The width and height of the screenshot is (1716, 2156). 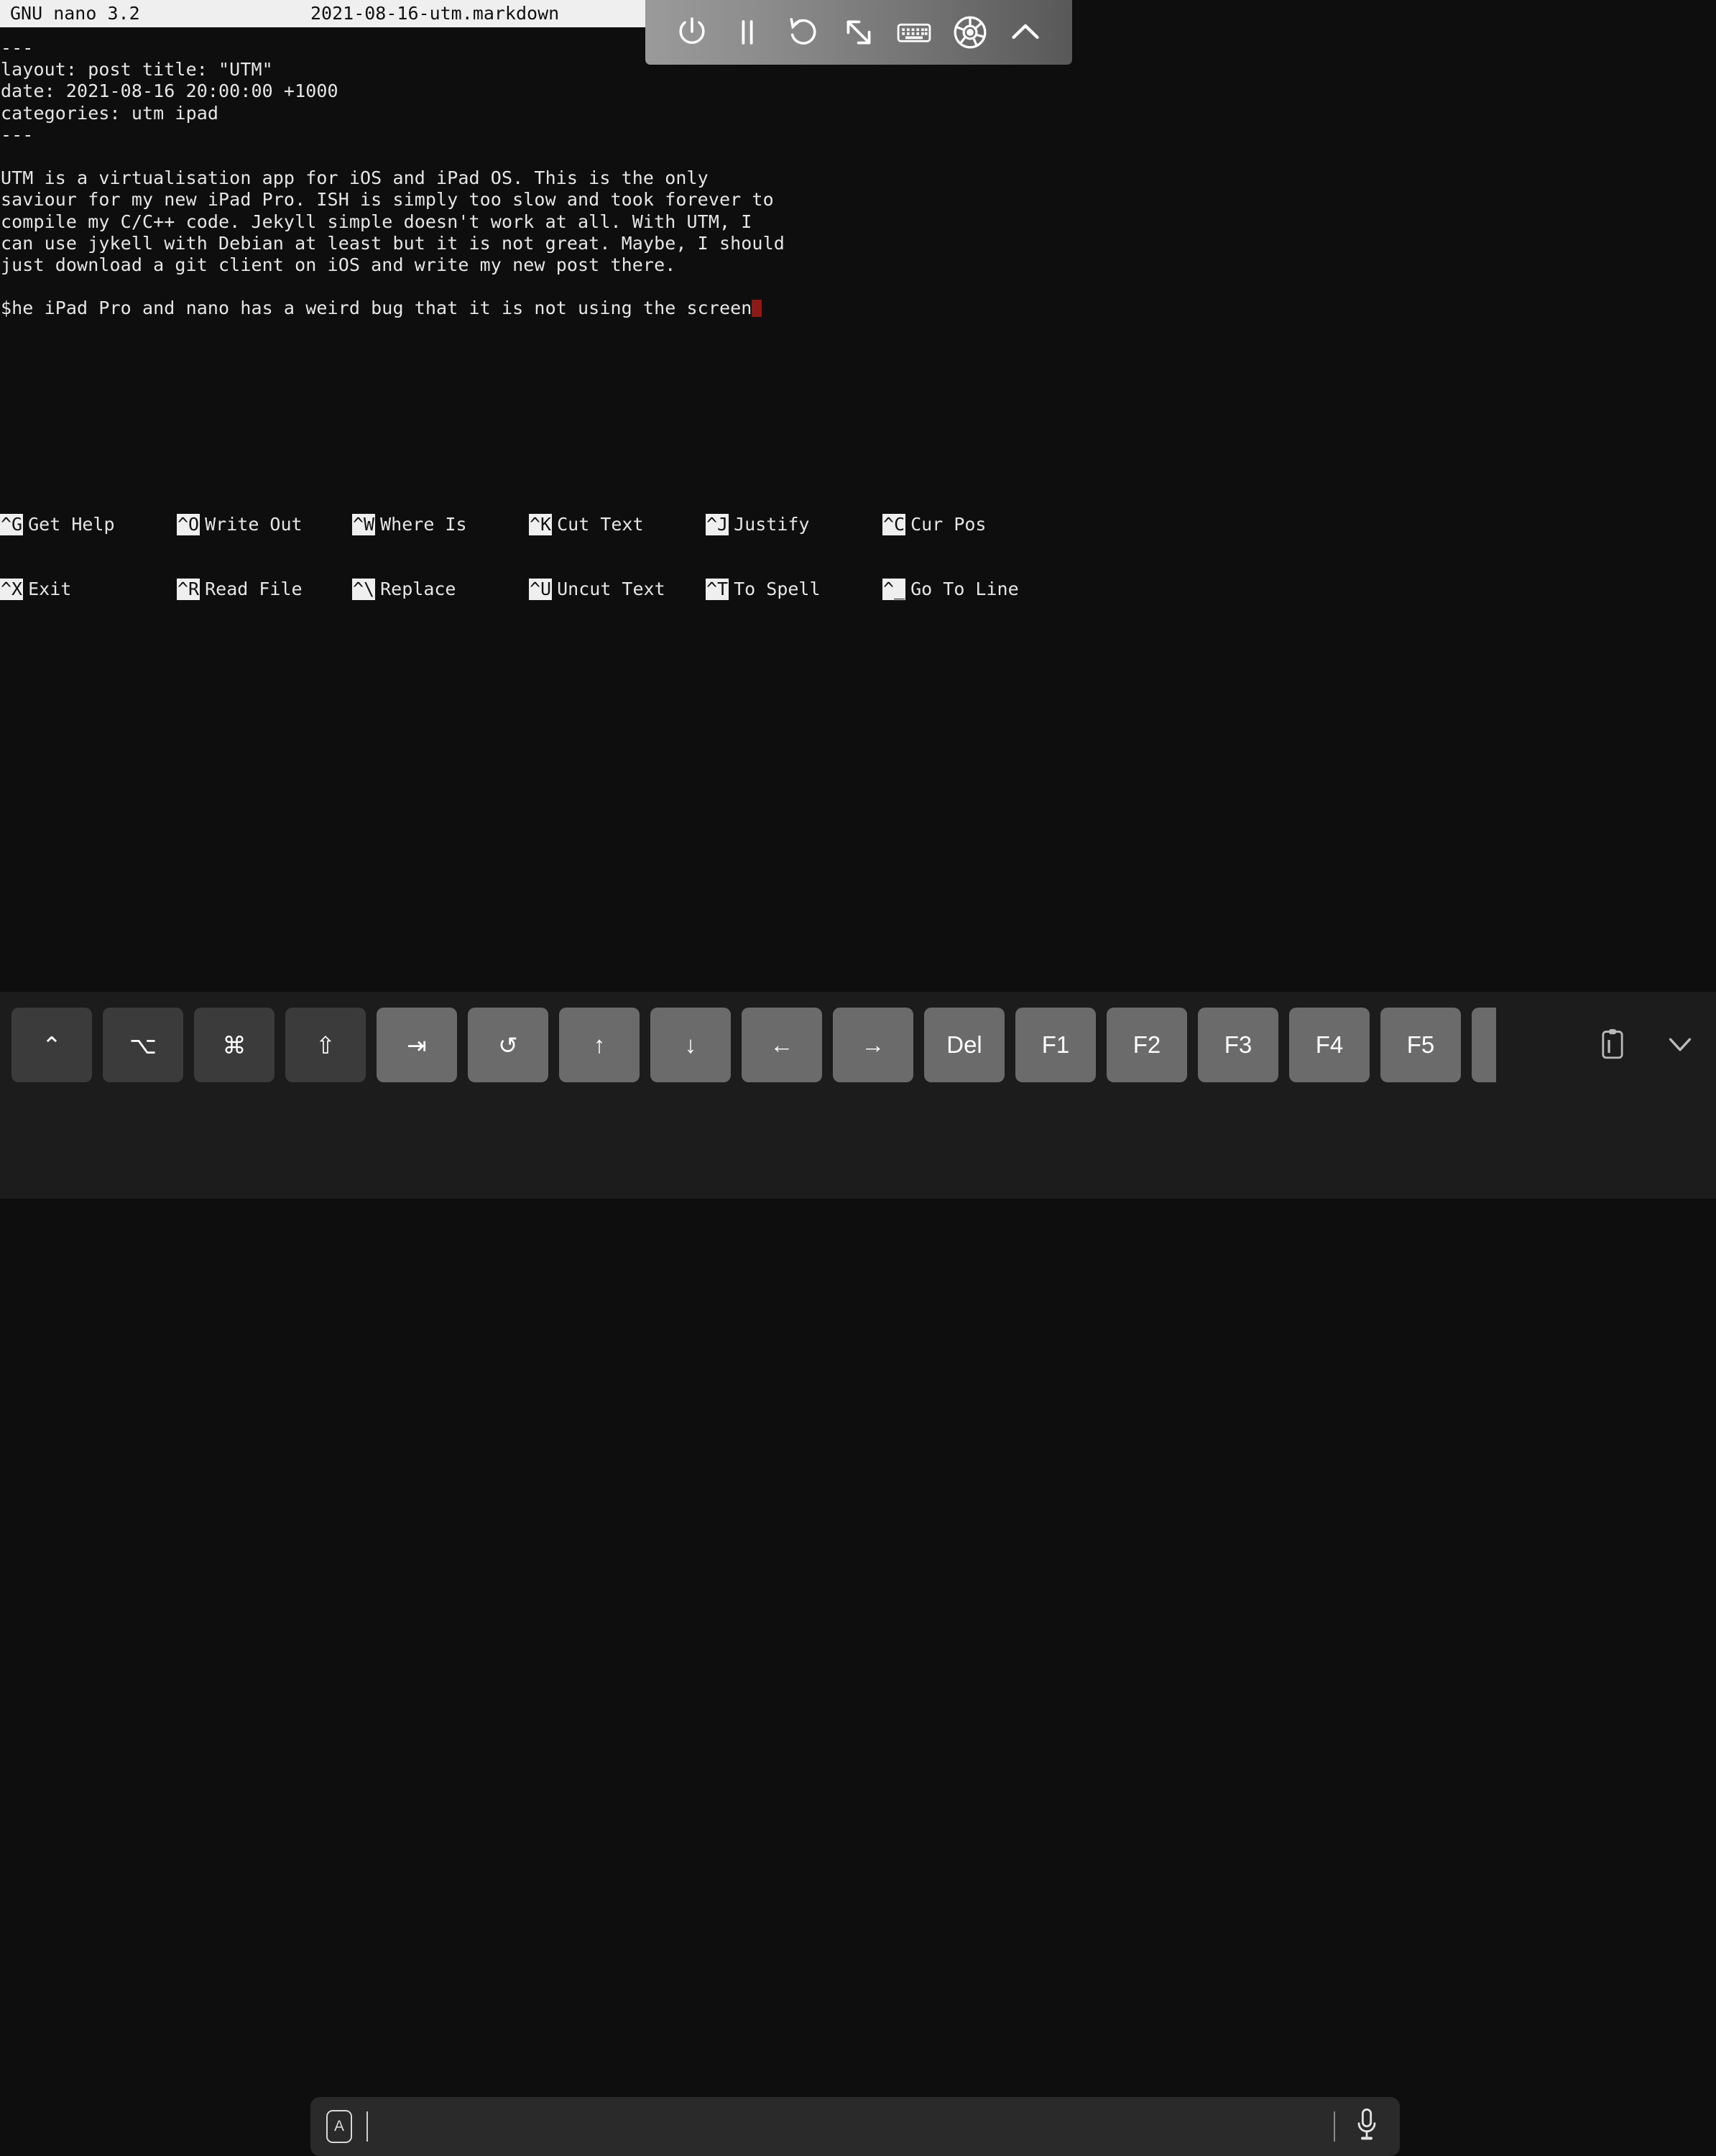 I want to click on shortcut-item: ^O Write Out, so click(x=240, y=525).